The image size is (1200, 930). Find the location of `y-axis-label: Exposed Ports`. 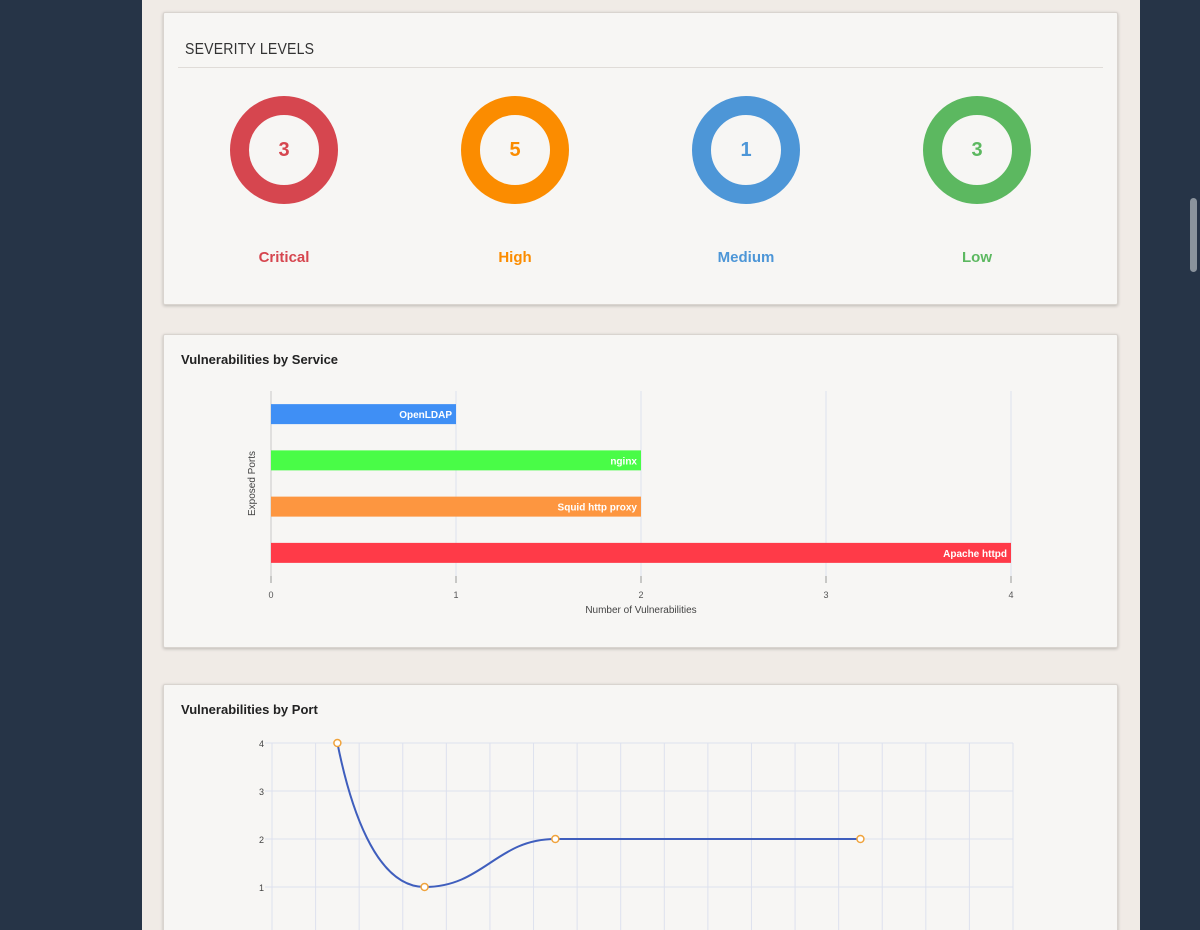

y-axis-label: Exposed Ports is located at coordinates (252, 483).